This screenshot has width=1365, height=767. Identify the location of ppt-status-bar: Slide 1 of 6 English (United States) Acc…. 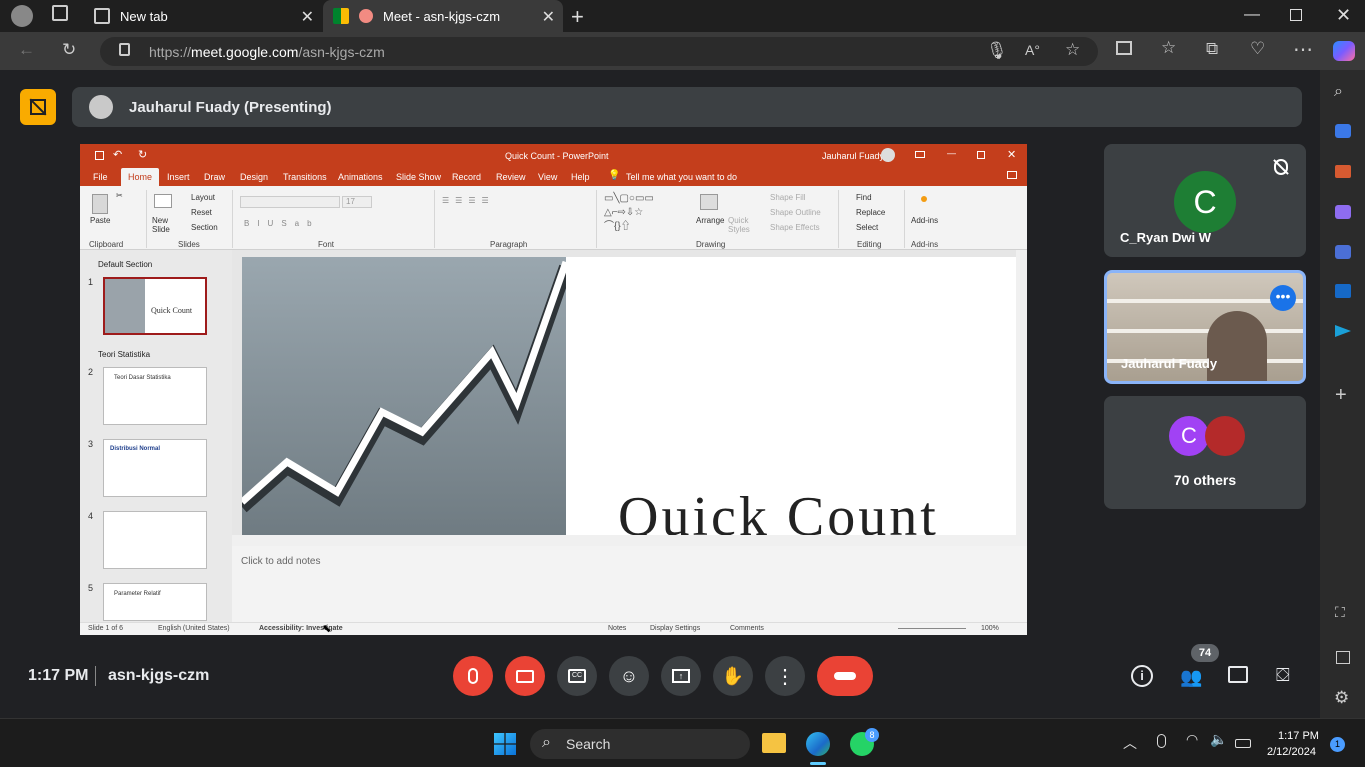
(553, 628).